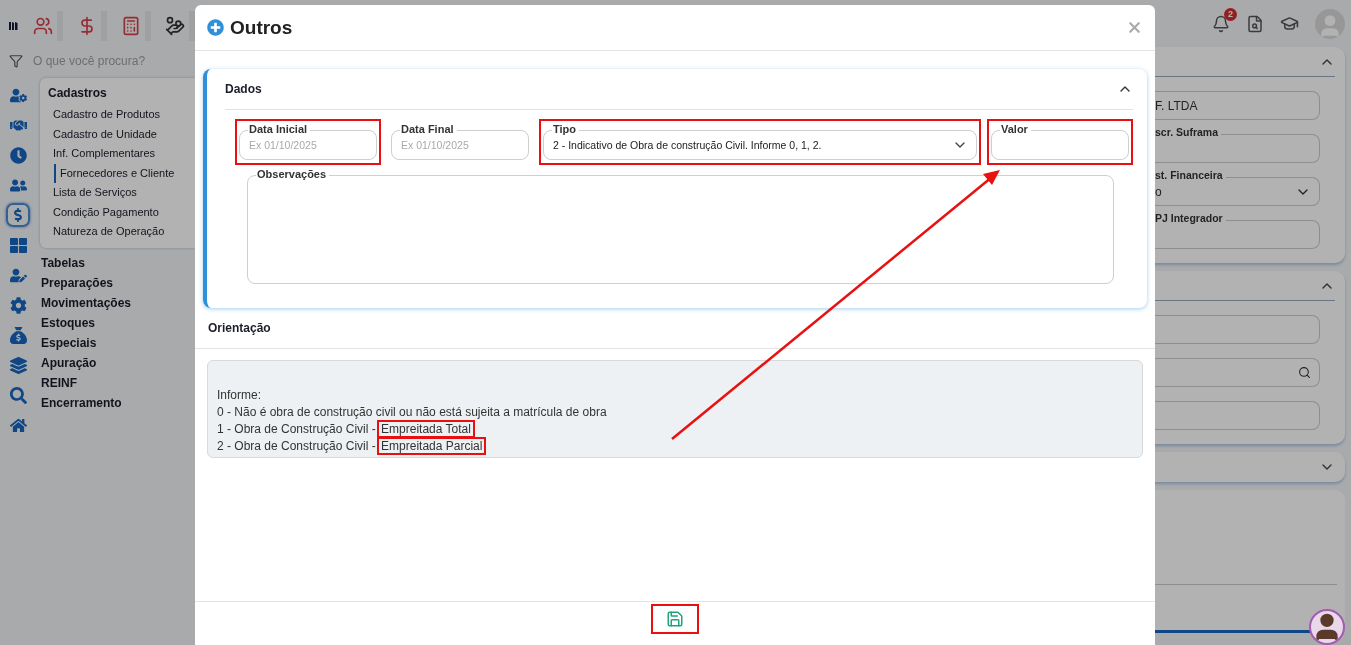 This screenshot has height=645, width=1351. I want to click on menu-group: Apuração, so click(118, 362).